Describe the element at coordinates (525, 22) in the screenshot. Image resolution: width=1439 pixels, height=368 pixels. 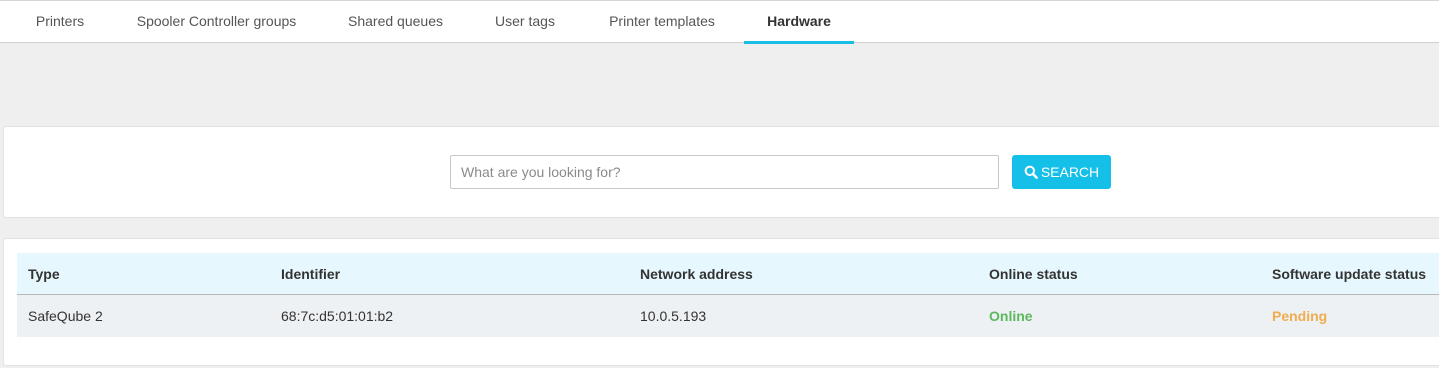
I see `tab-user-tags: User tags` at that location.